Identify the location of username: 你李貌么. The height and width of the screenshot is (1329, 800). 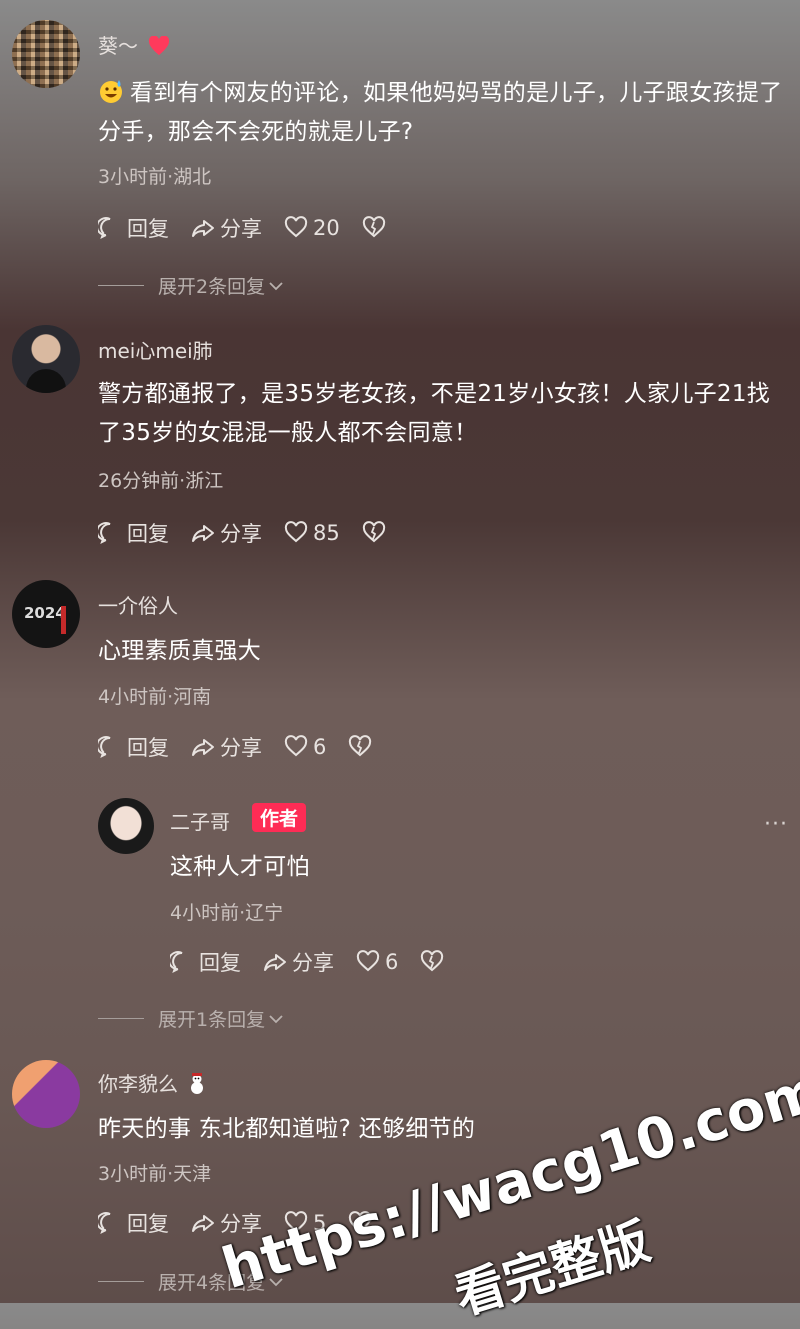
(152, 1082).